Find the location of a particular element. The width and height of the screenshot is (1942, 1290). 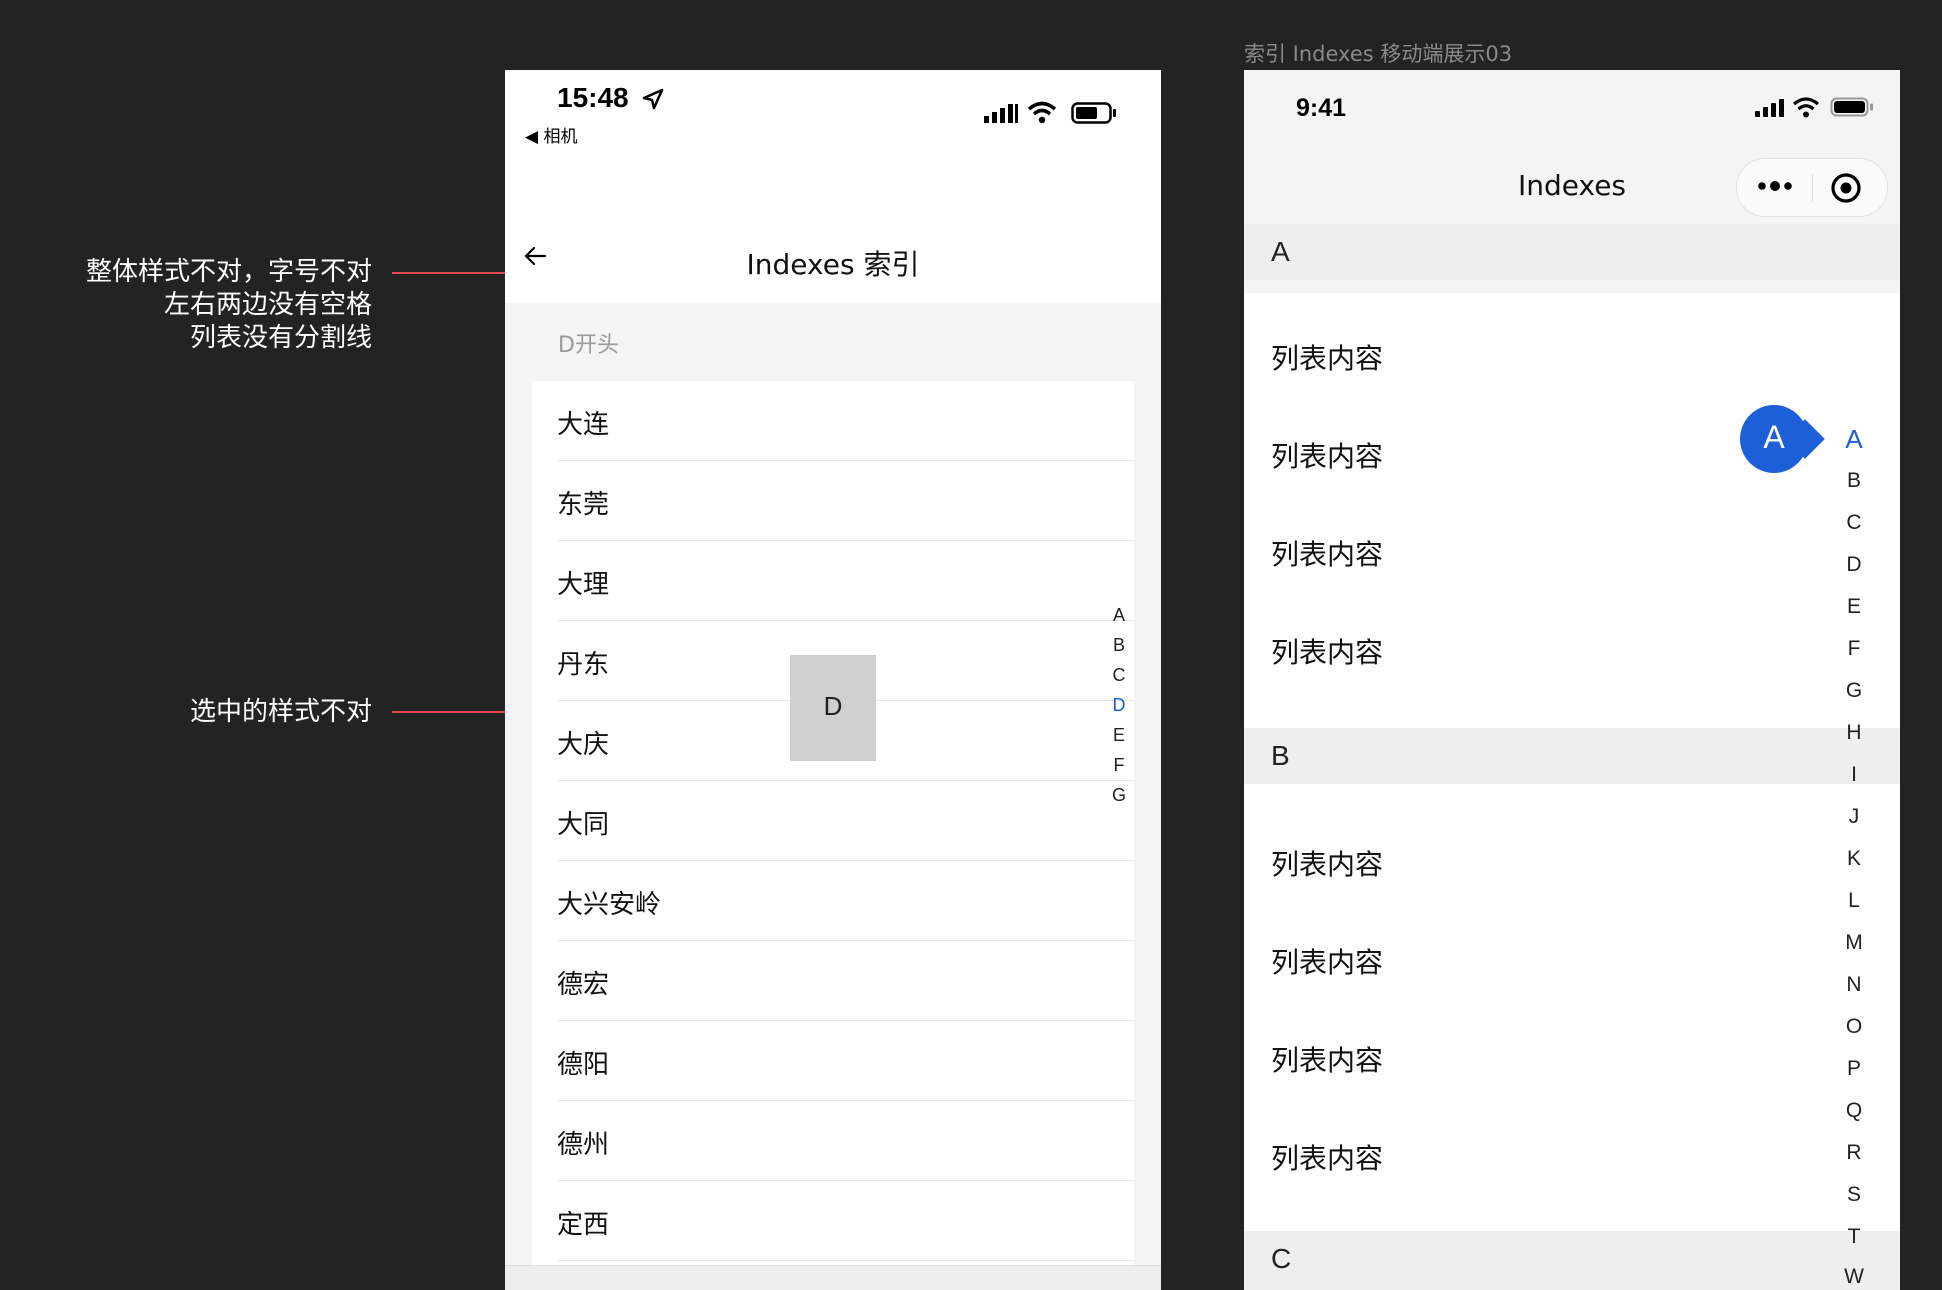

list-item: 东莞 is located at coordinates (833, 501).